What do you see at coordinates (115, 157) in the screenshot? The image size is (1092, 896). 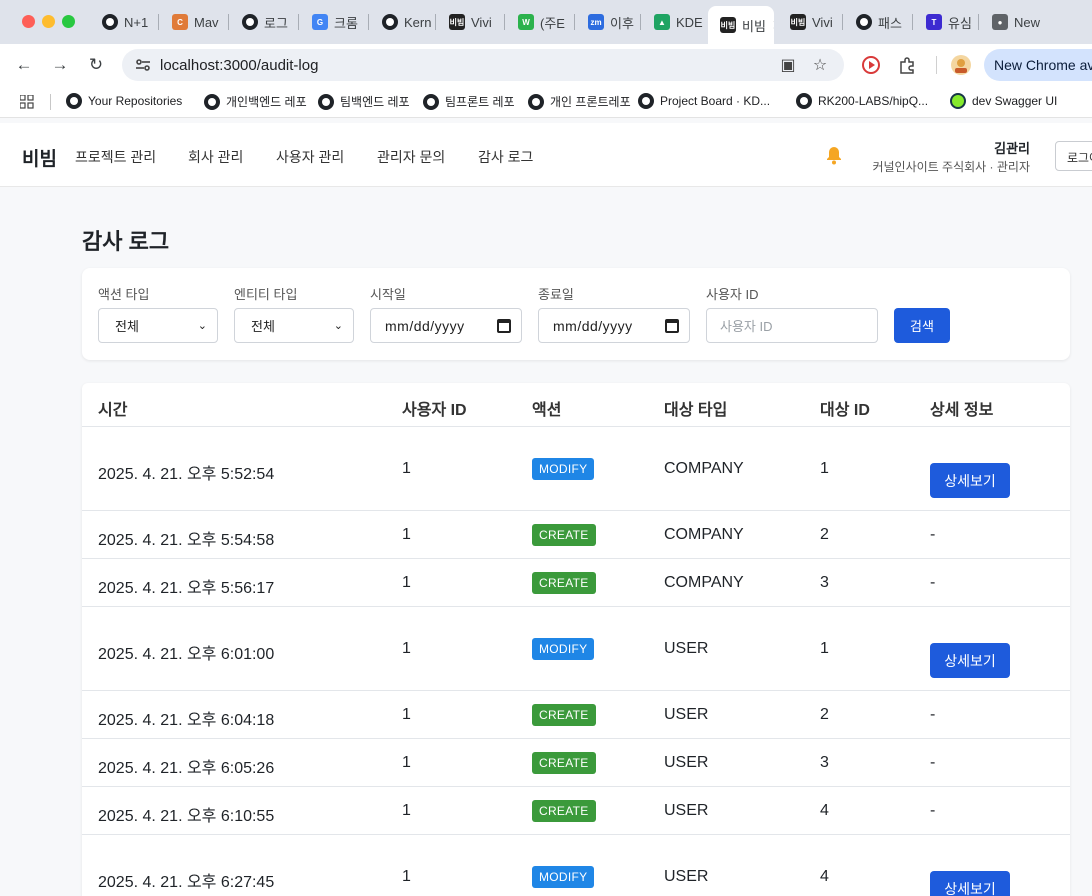 I see `nav-project-management: 프로젝트 관리` at bounding box center [115, 157].